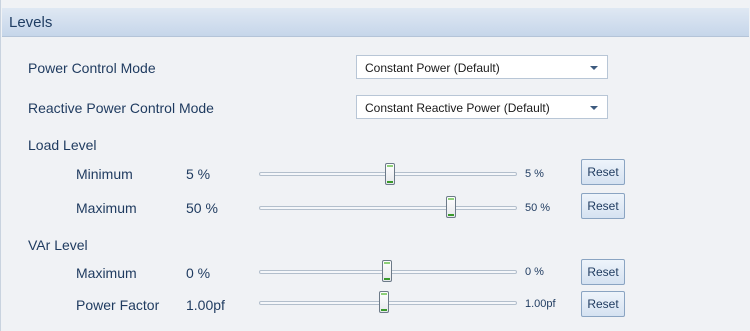  I want to click on load-maximum-slider-track, so click(388, 208).